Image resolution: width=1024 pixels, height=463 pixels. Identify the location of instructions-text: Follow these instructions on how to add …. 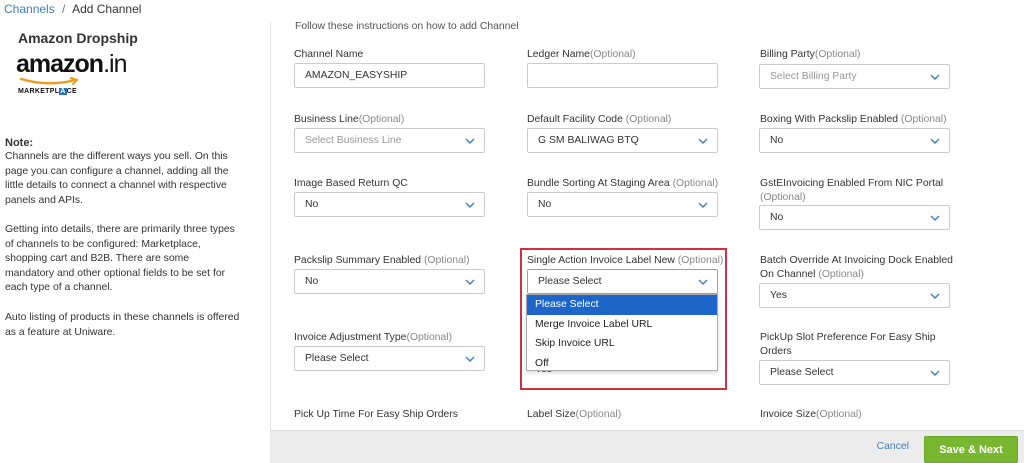
(407, 26).